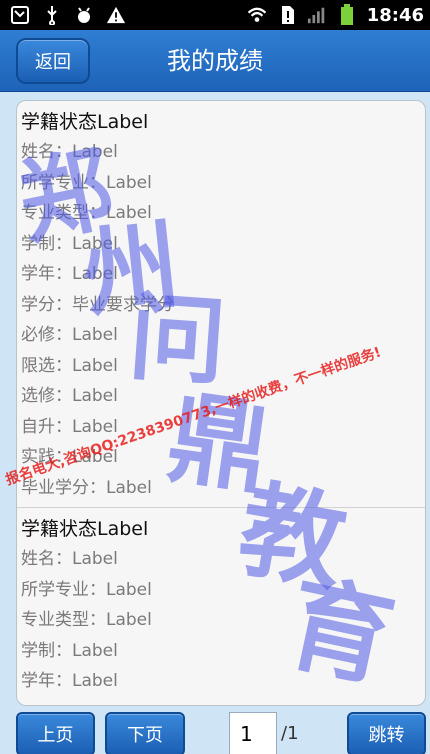 Image resolution: width=430 pixels, height=754 pixels. What do you see at coordinates (84, 15) in the screenshot?
I see `android-debug-icon` at bounding box center [84, 15].